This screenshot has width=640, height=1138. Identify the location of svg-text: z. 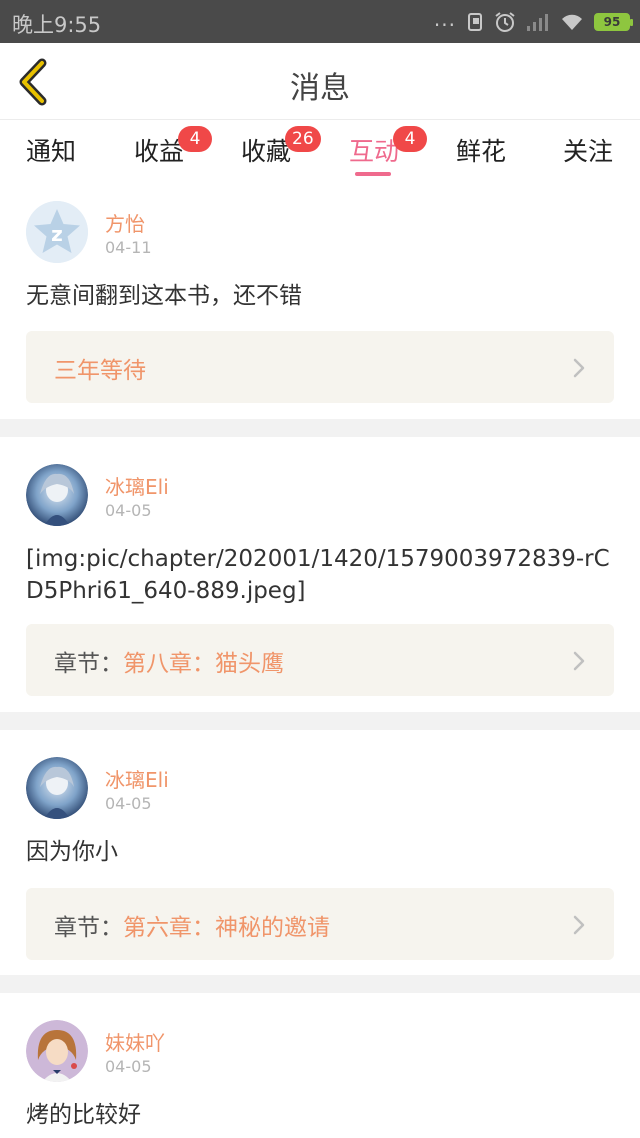
(57, 234).